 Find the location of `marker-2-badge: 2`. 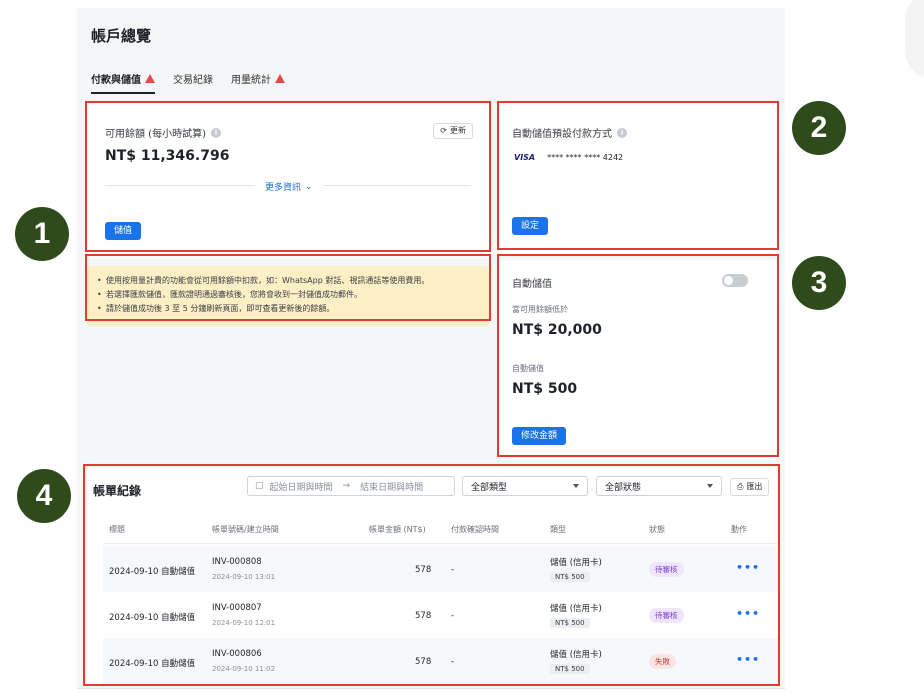

marker-2-badge: 2 is located at coordinates (819, 128).